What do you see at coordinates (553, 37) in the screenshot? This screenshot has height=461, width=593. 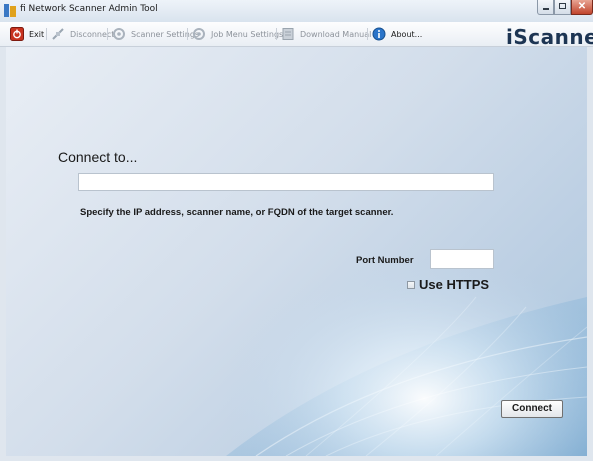 I see `logo-text: Scanner` at bounding box center [553, 37].